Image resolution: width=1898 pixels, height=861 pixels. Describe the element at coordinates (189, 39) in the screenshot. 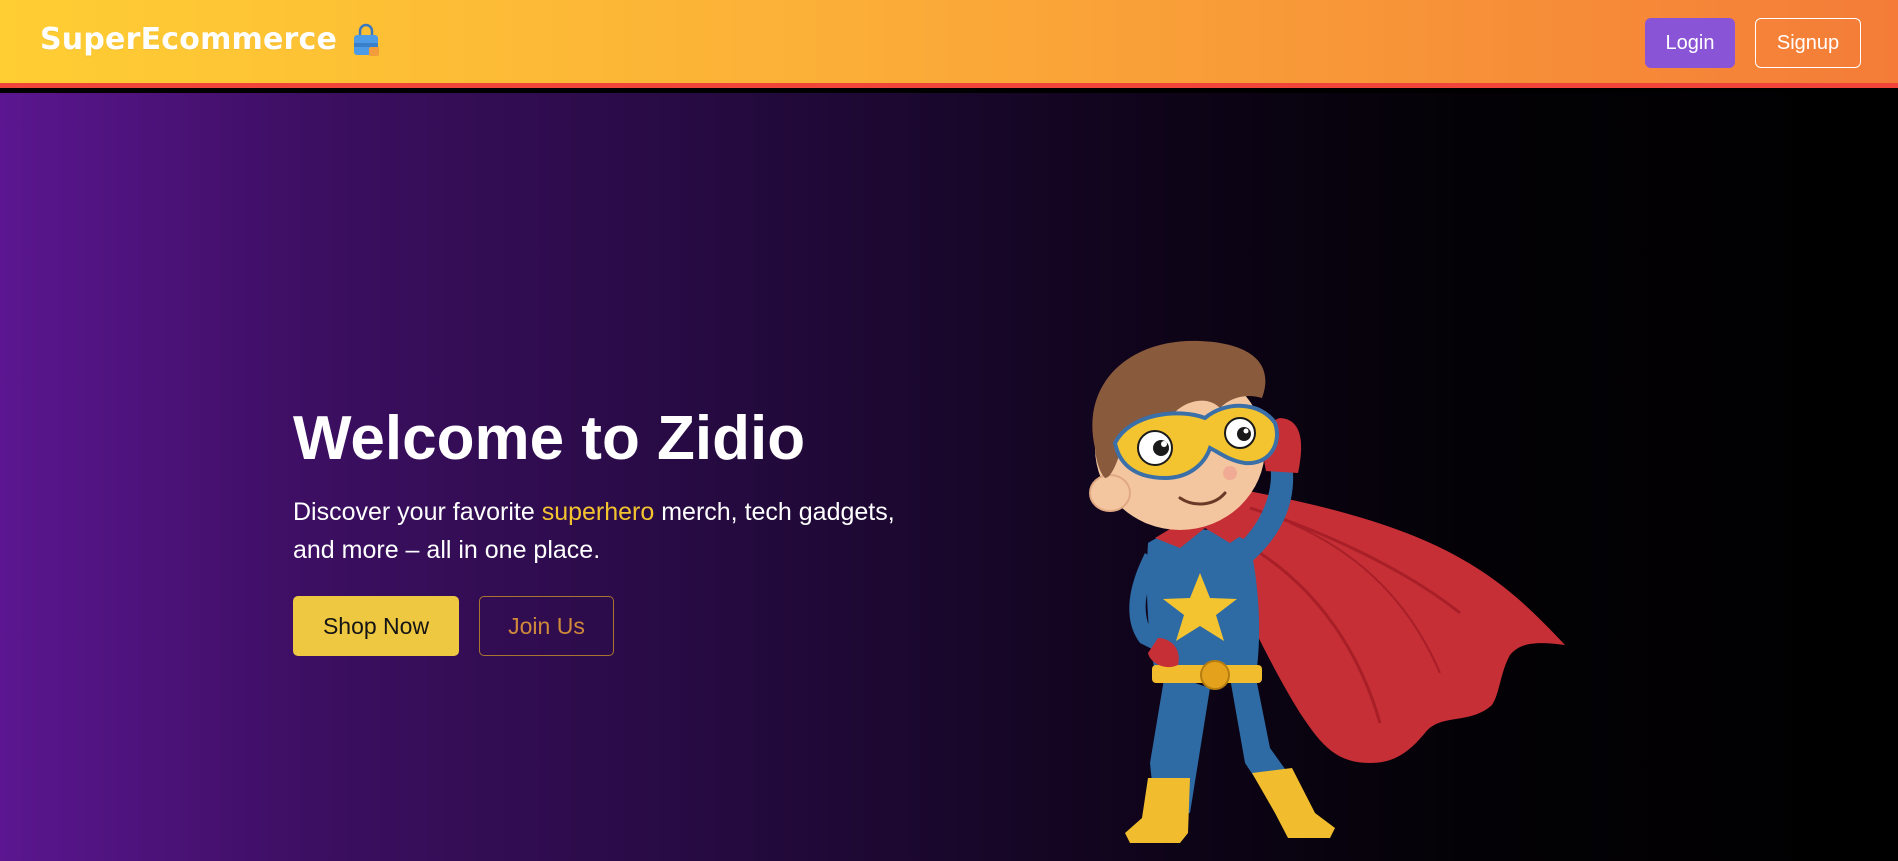

I see `brand-name: SuperEcommerce` at that location.